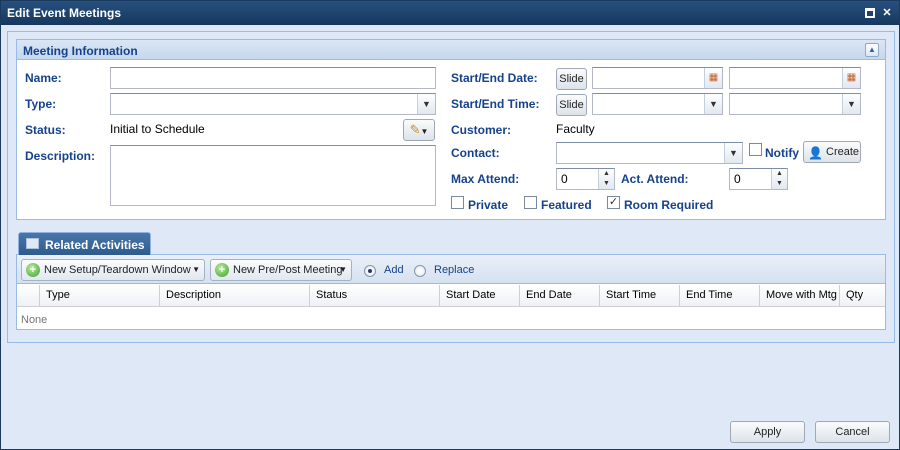  What do you see at coordinates (719, 296) in the screenshot?
I see `grid-column-end-time: End Time` at bounding box center [719, 296].